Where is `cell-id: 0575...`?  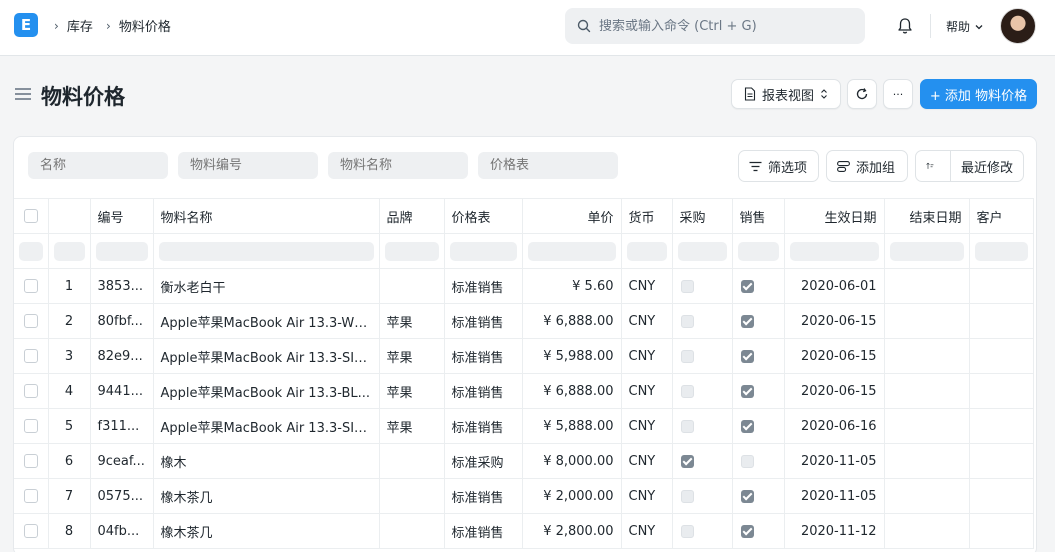
cell-id: 0575... is located at coordinates (122, 496).